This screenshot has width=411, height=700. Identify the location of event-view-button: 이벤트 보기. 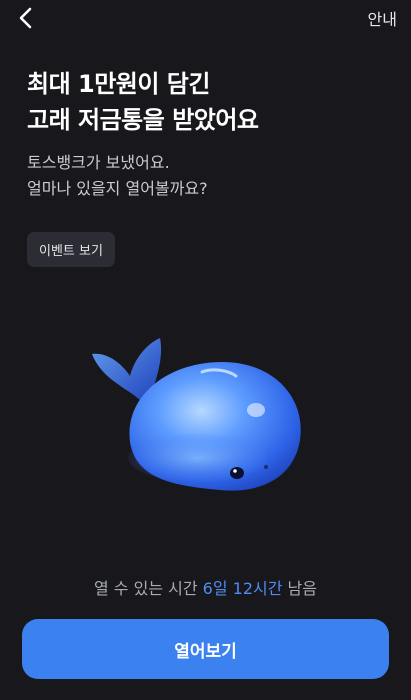
(71, 249).